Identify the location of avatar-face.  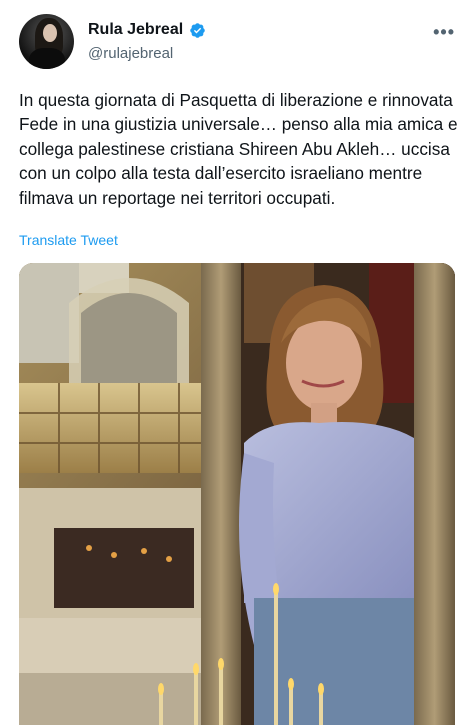
(50, 33).